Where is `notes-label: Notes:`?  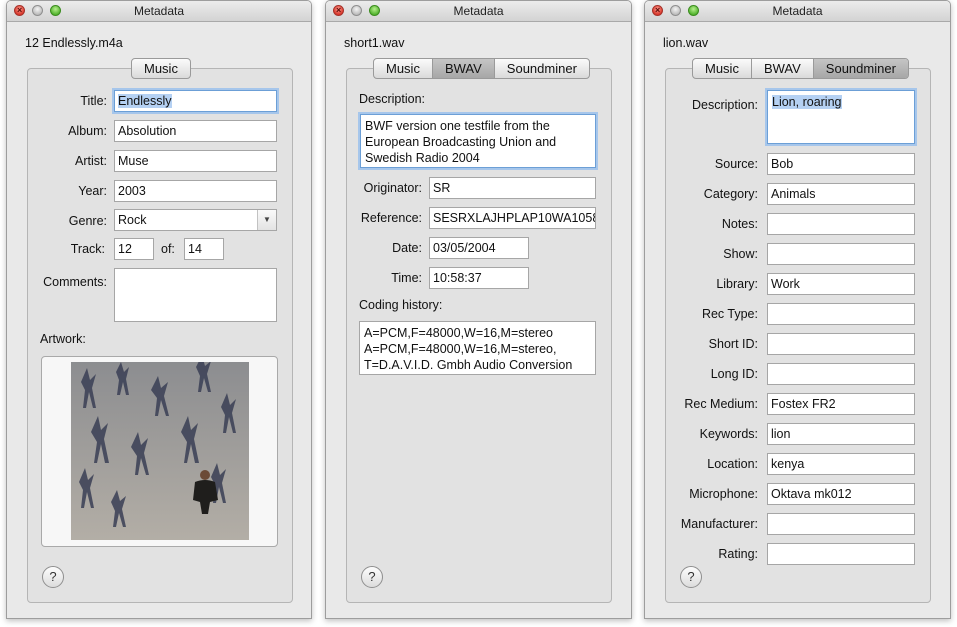 notes-label: Notes: is located at coordinates (739, 224).